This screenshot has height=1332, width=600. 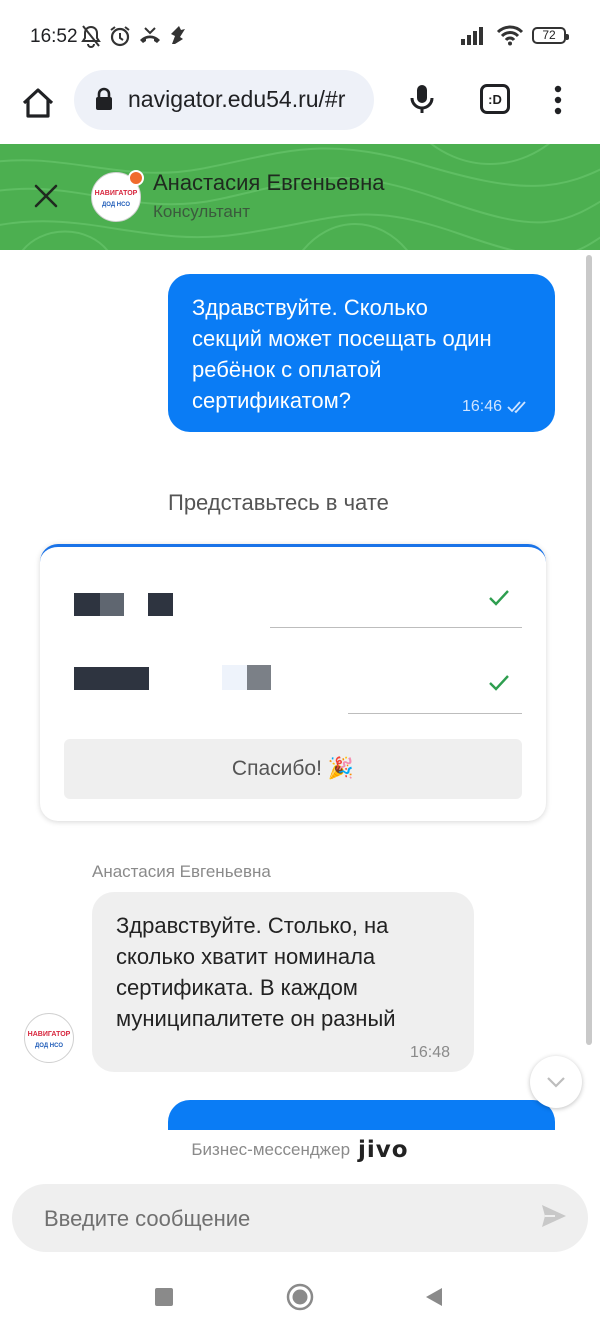 What do you see at coordinates (111, 678) in the screenshot?
I see `redacted-phone-value` at bounding box center [111, 678].